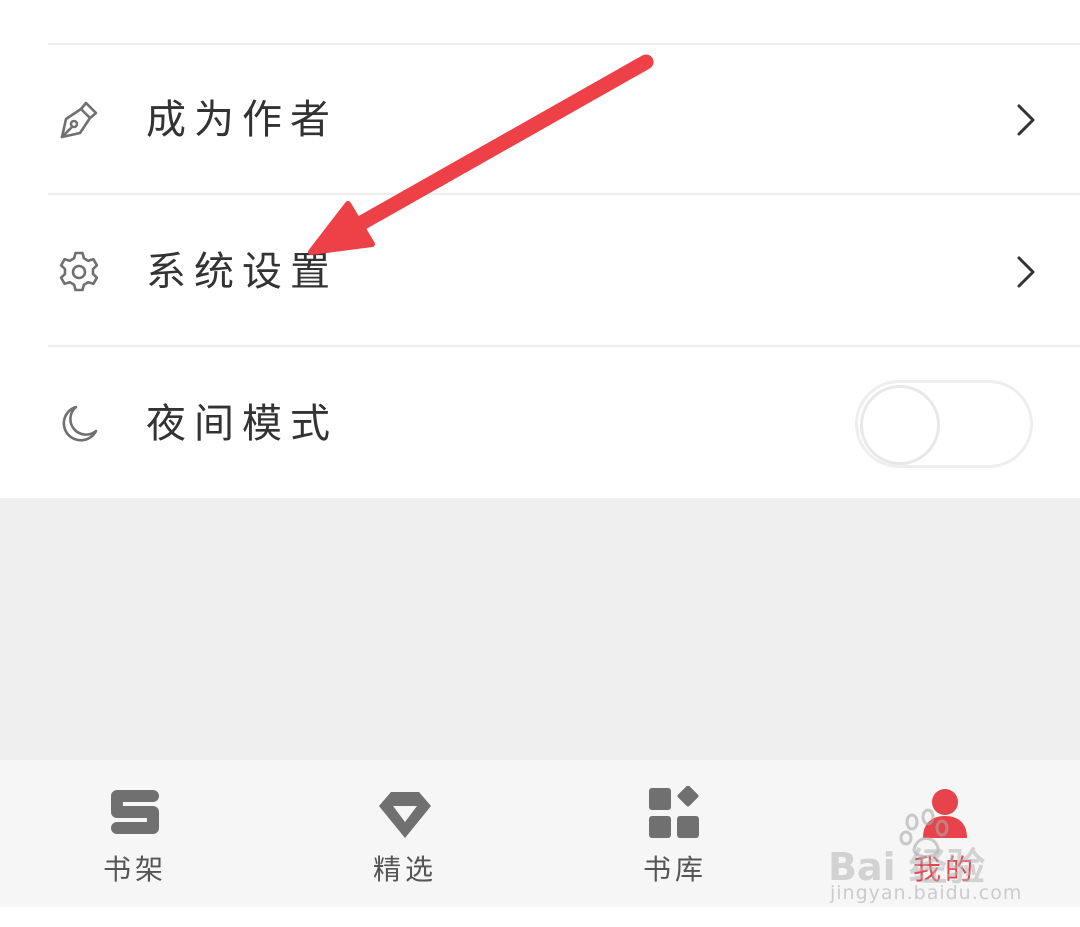 This screenshot has height=927, width=1080. What do you see at coordinates (540, 917) in the screenshot?
I see `bottom-strip` at bounding box center [540, 917].